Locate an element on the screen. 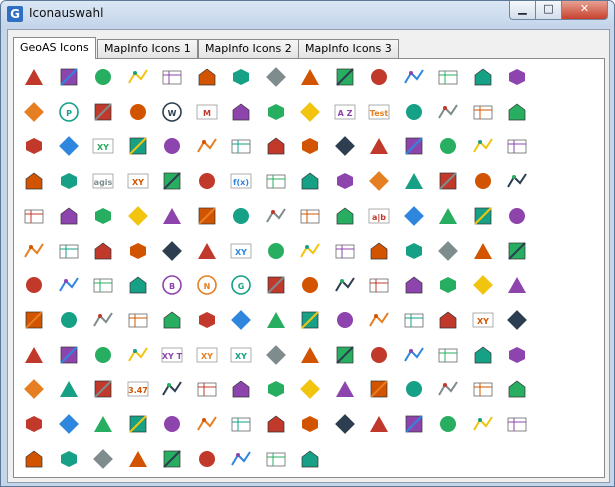 The width and height of the screenshot is (615, 487). road-gray-icon is located at coordinates (379, 355).